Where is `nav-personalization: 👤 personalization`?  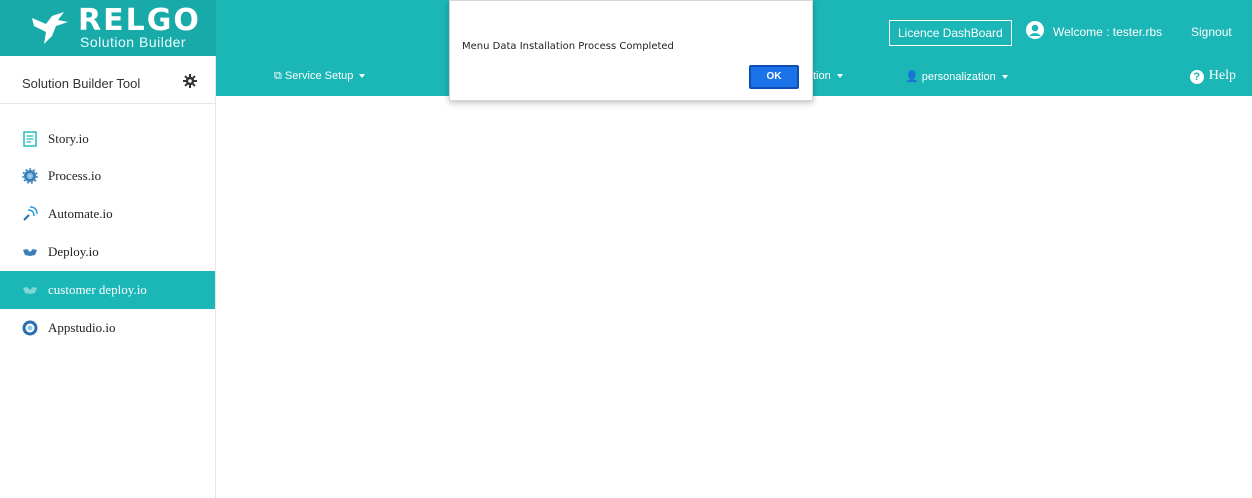
nav-personalization: 👤 personalization is located at coordinates (956, 76).